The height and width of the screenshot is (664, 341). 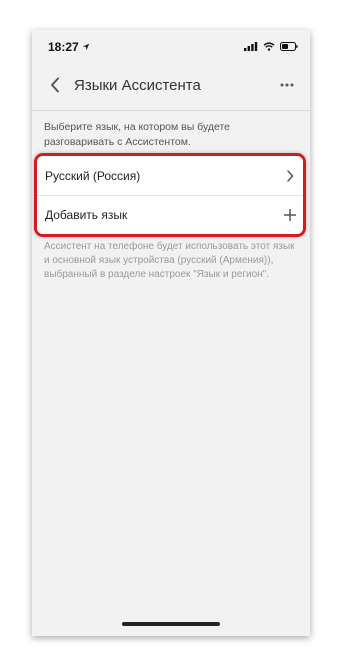 What do you see at coordinates (170, 214) in the screenshot?
I see `add-language-button: Добавить язык` at bounding box center [170, 214].